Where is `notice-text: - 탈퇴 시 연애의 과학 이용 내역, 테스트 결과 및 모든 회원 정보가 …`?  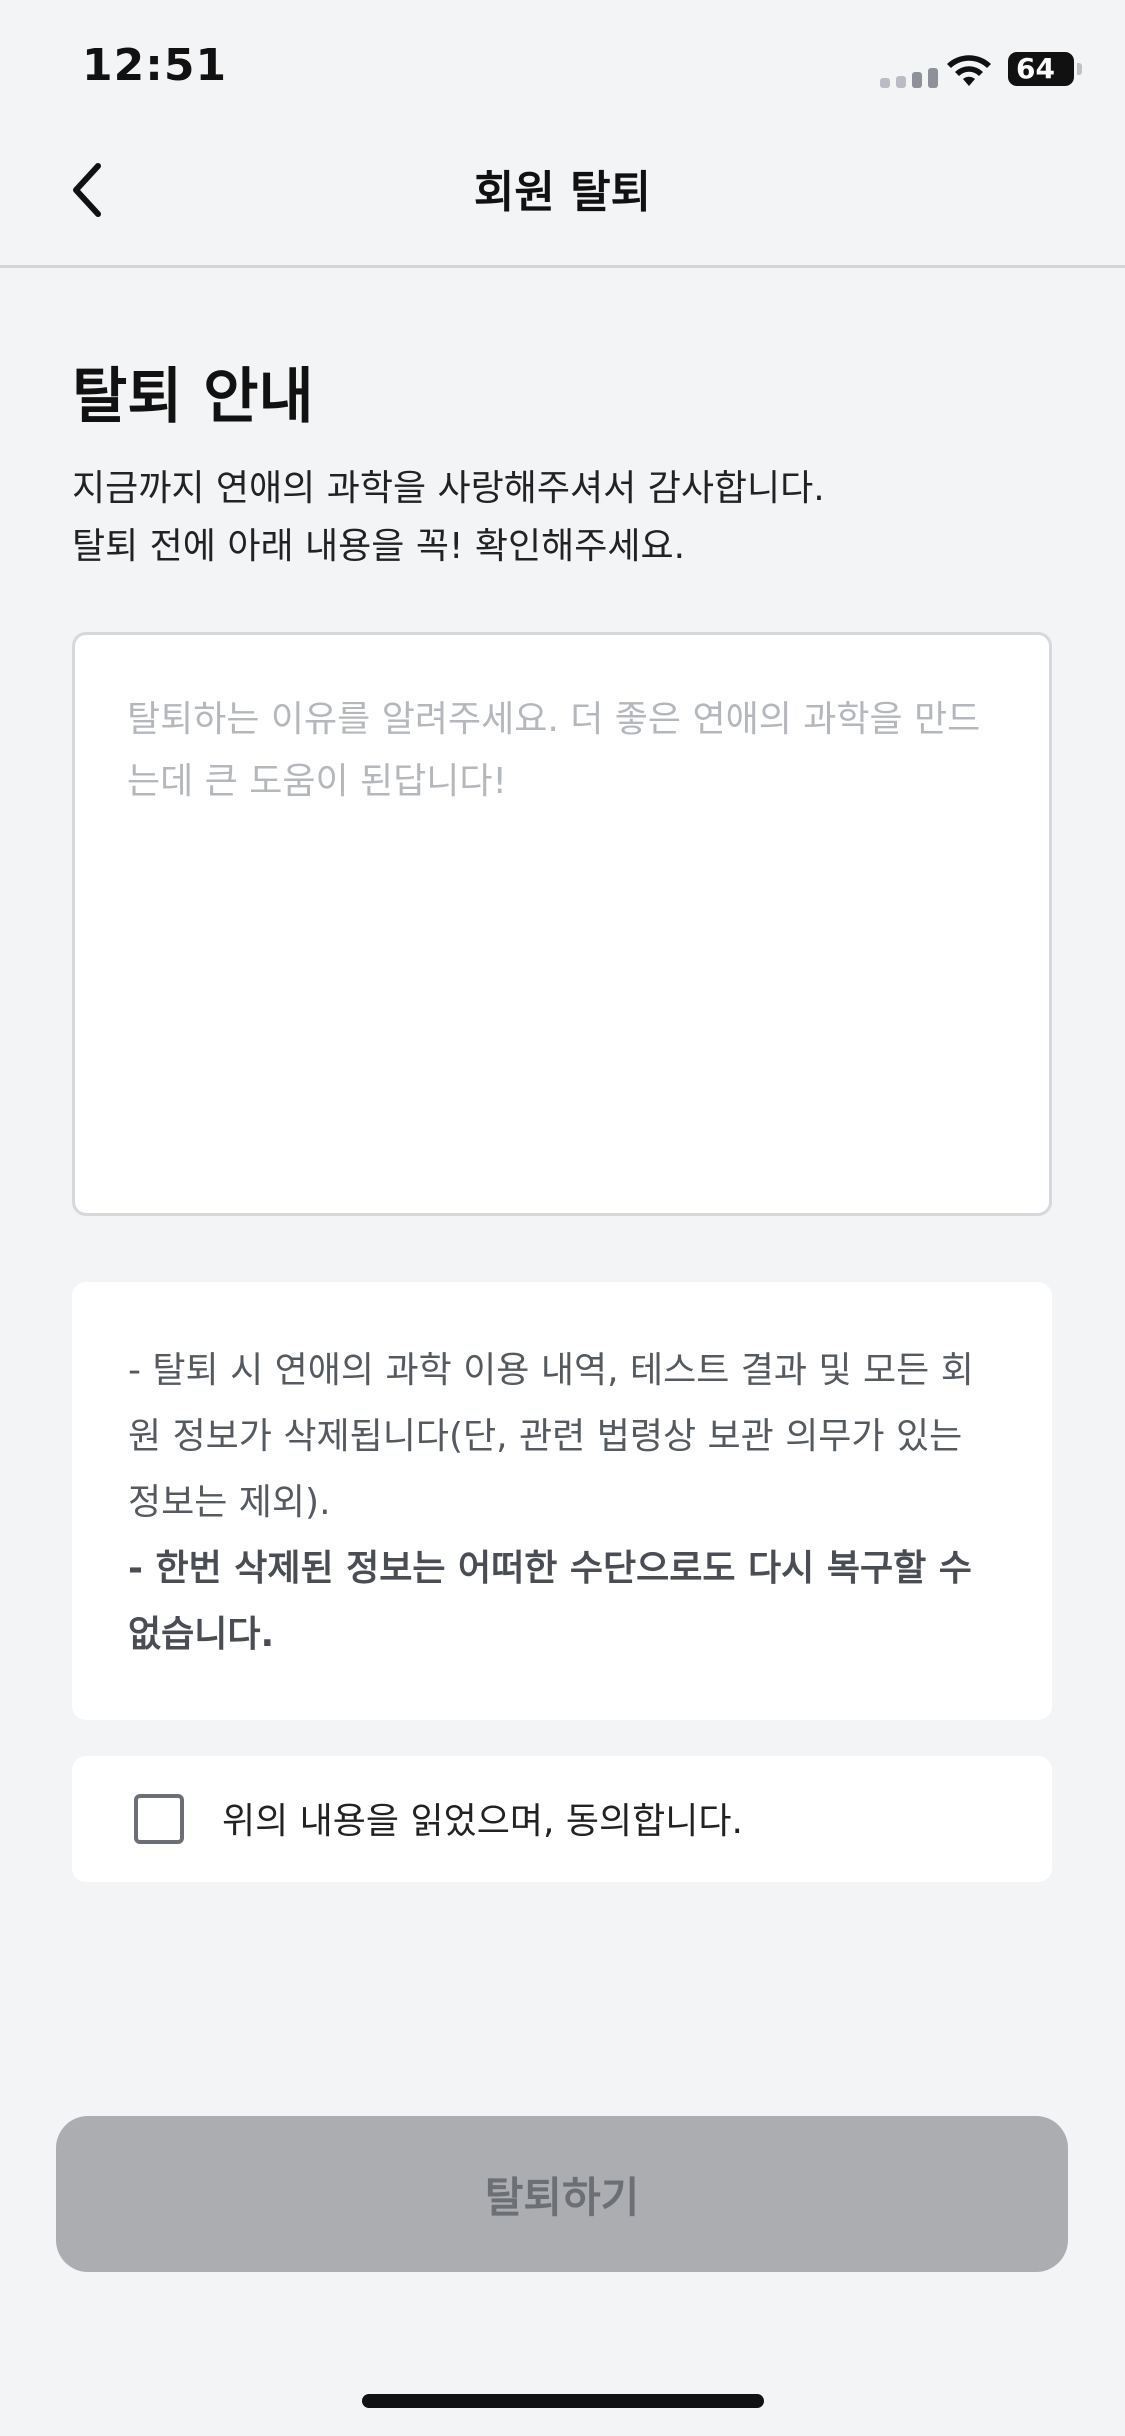 notice-text: - 탈퇴 시 연애의 과학 이용 내역, 테스트 결과 및 모든 회원 정보가 … is located at coordinates (551, 1436).